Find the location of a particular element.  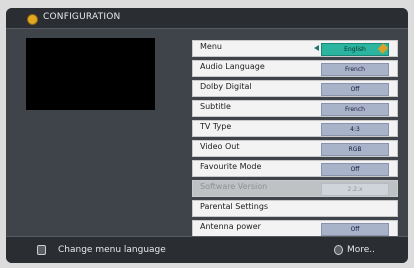

menu-row-label: Subtitle is located at coordinates (215, 106).